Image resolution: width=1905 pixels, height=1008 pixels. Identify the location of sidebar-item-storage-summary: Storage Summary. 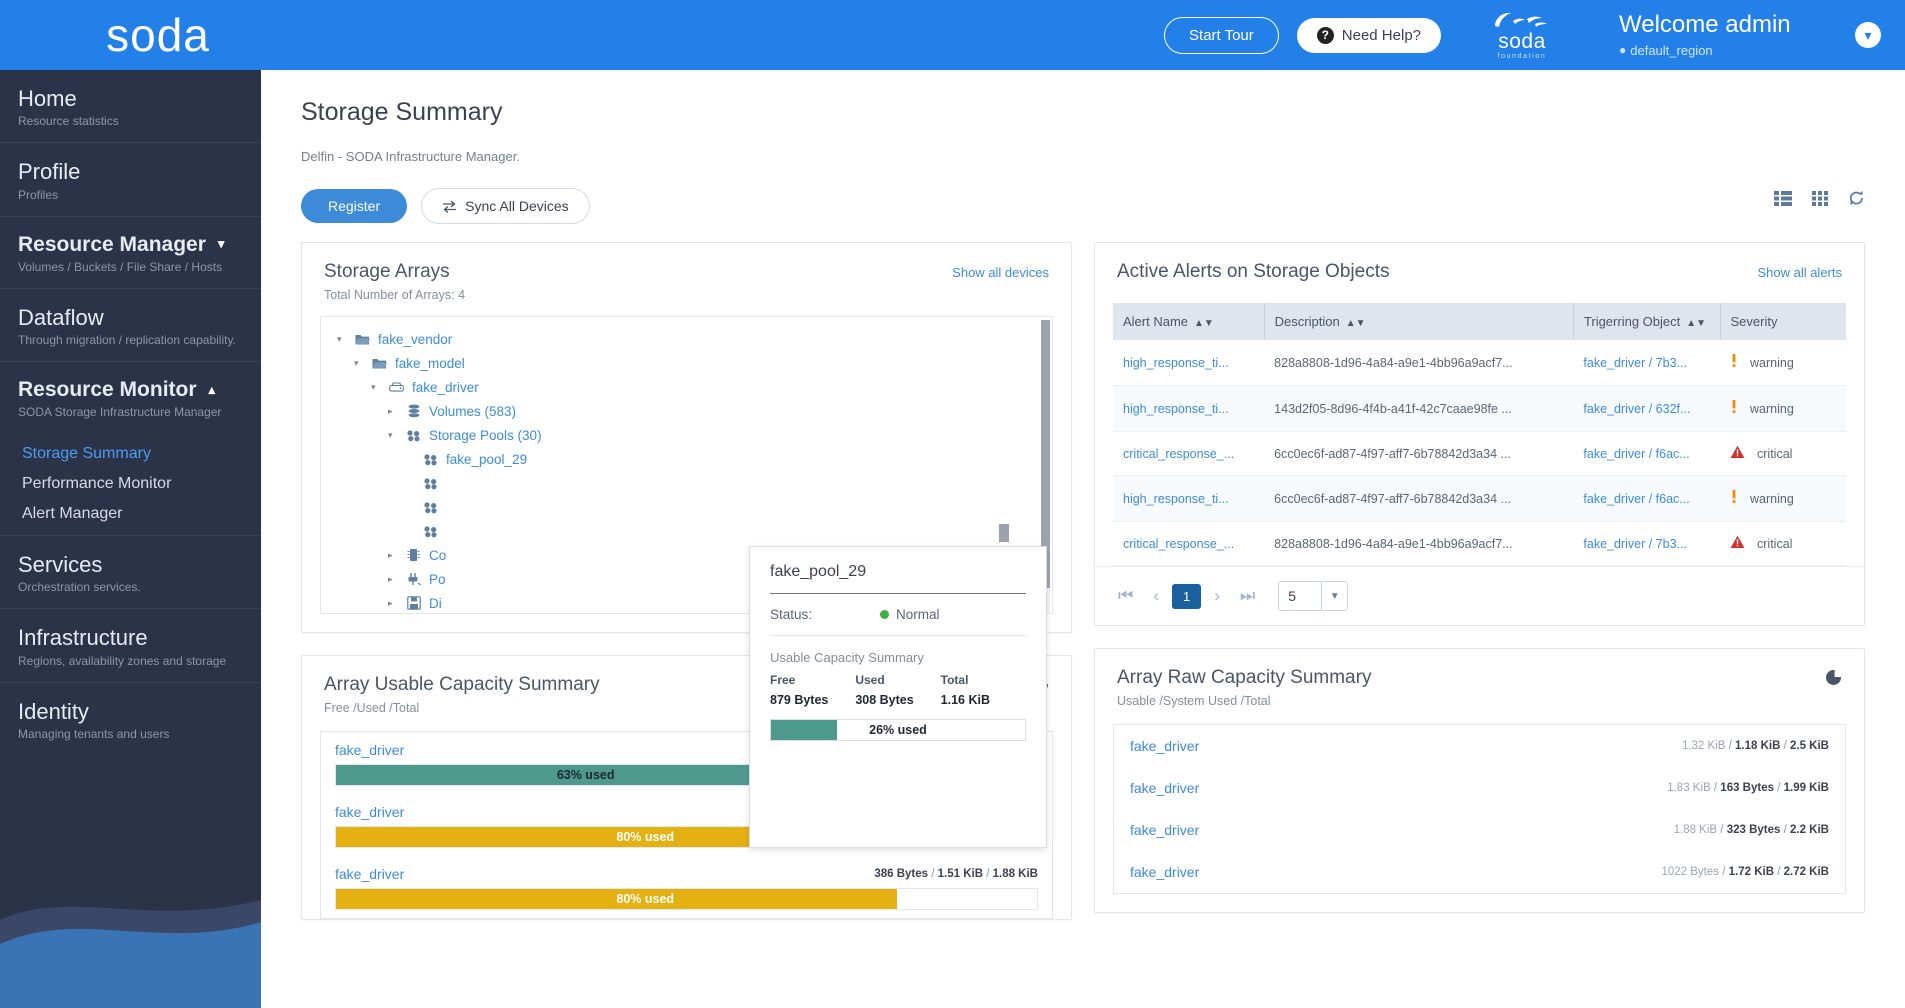
(141, 454).